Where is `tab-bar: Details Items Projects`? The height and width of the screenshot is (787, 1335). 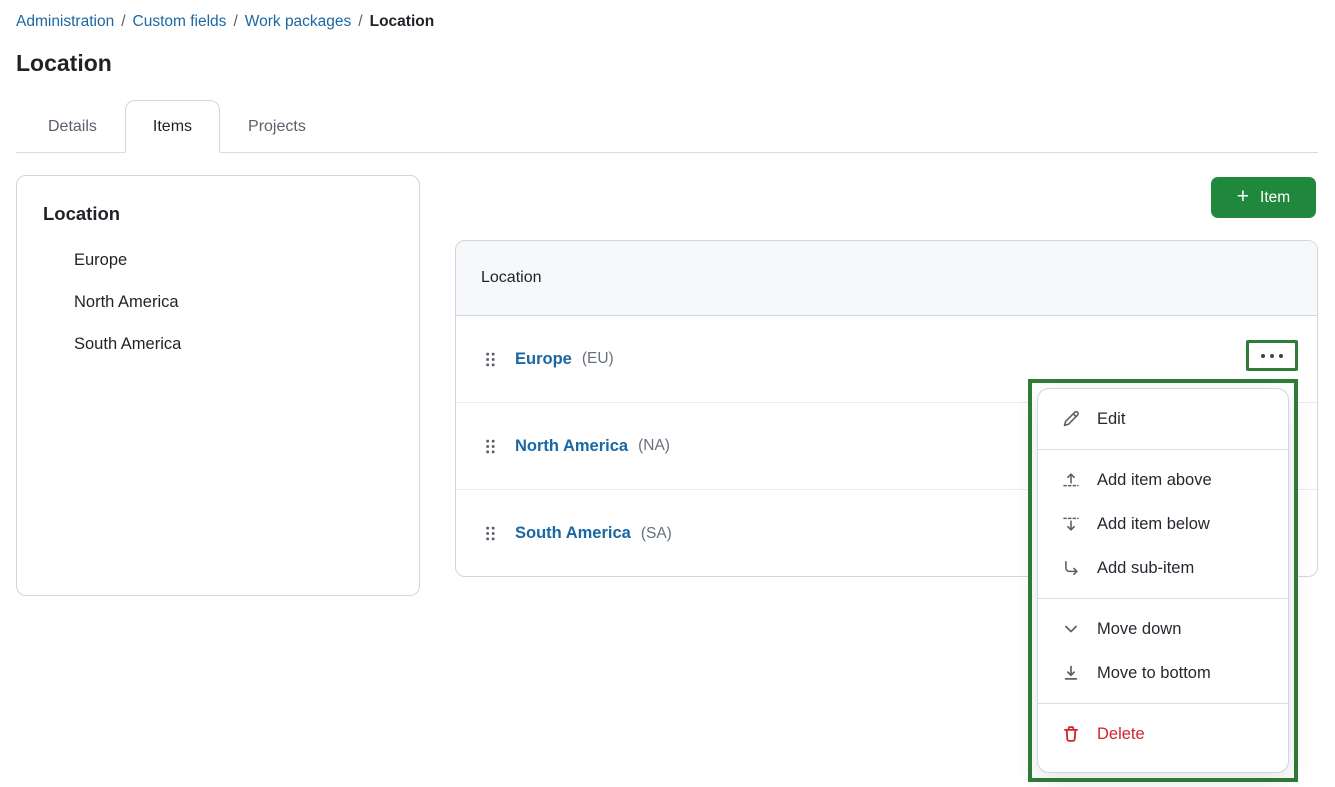 tab-bar: Details Items Projects is located at coordinates (177, 126).